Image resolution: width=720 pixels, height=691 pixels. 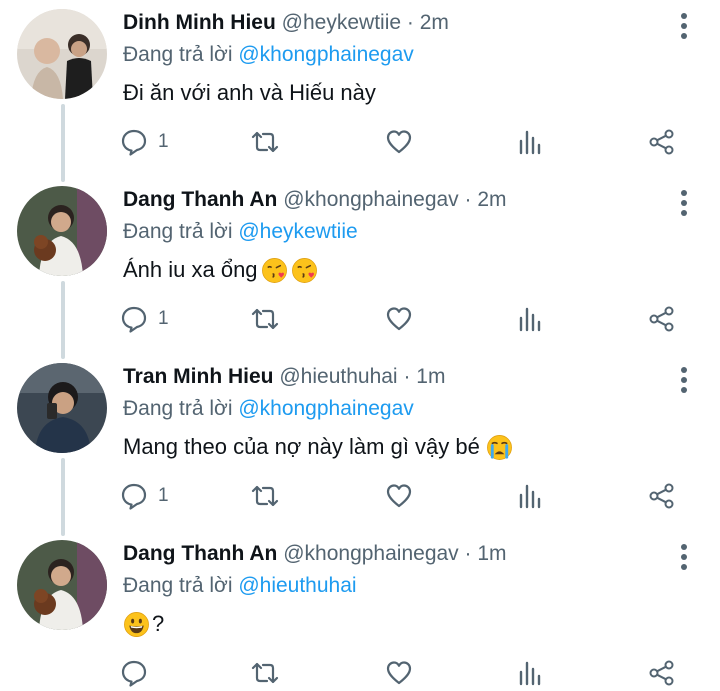 I want to click on tweet-header: Dang Thanh An @khongphainegav · 2m, so click(x=315, y=200).